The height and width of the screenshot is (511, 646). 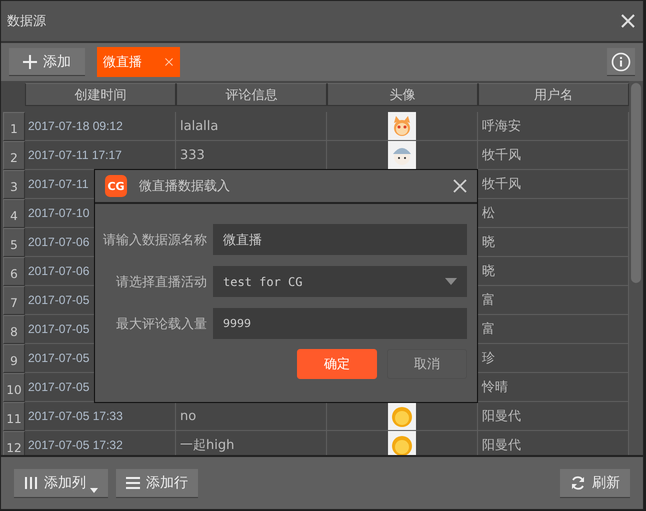 What do you see at coordinates (14, 126) in the screenshot?
I see `row-number: 1` at bounding box center [14, 126].